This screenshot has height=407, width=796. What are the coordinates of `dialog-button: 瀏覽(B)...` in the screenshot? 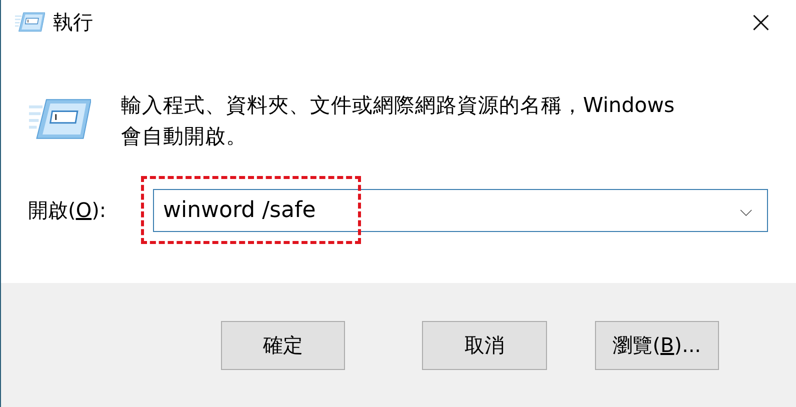 It's located at (656, 345).